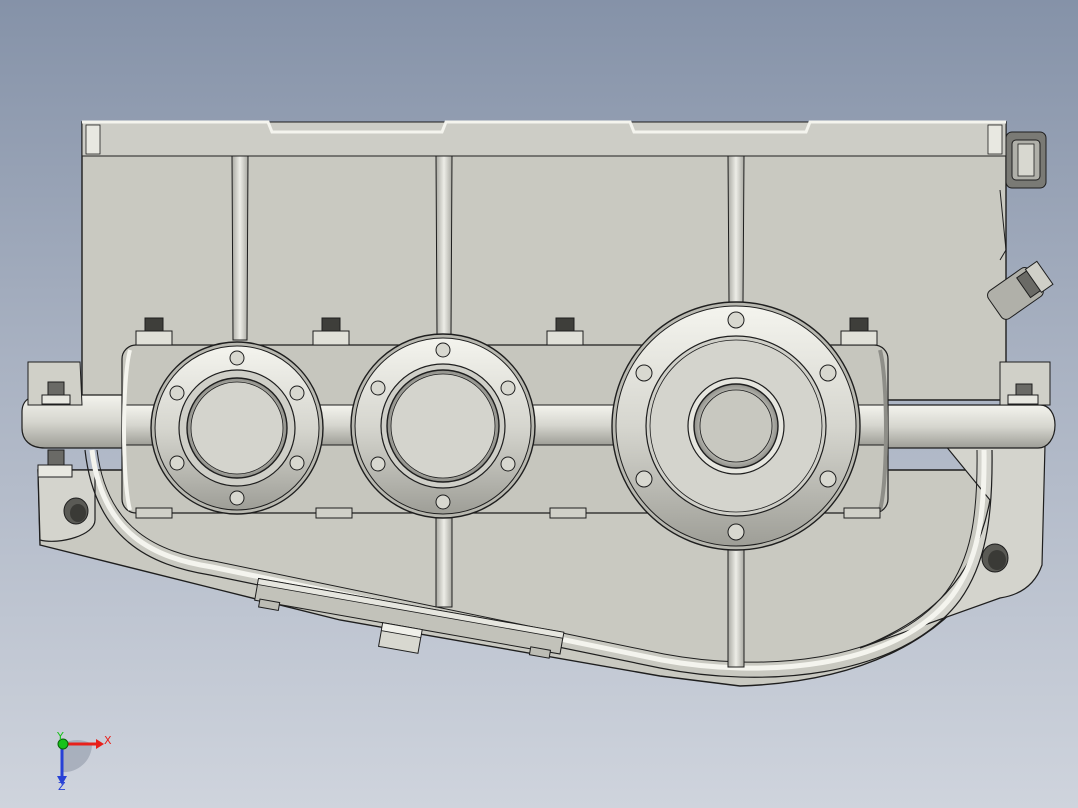  Describe the element at coordinates (84, 761) in the screenshot. I see `coordinate-triad: X Y Z` at that location.